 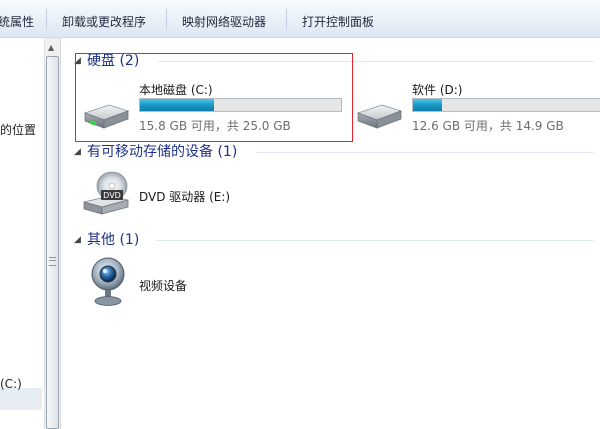 What do you see at coordinates (177, 105) in the screenshot?
I see `drive-c-usage-fill` at bounding box center [177, 105].